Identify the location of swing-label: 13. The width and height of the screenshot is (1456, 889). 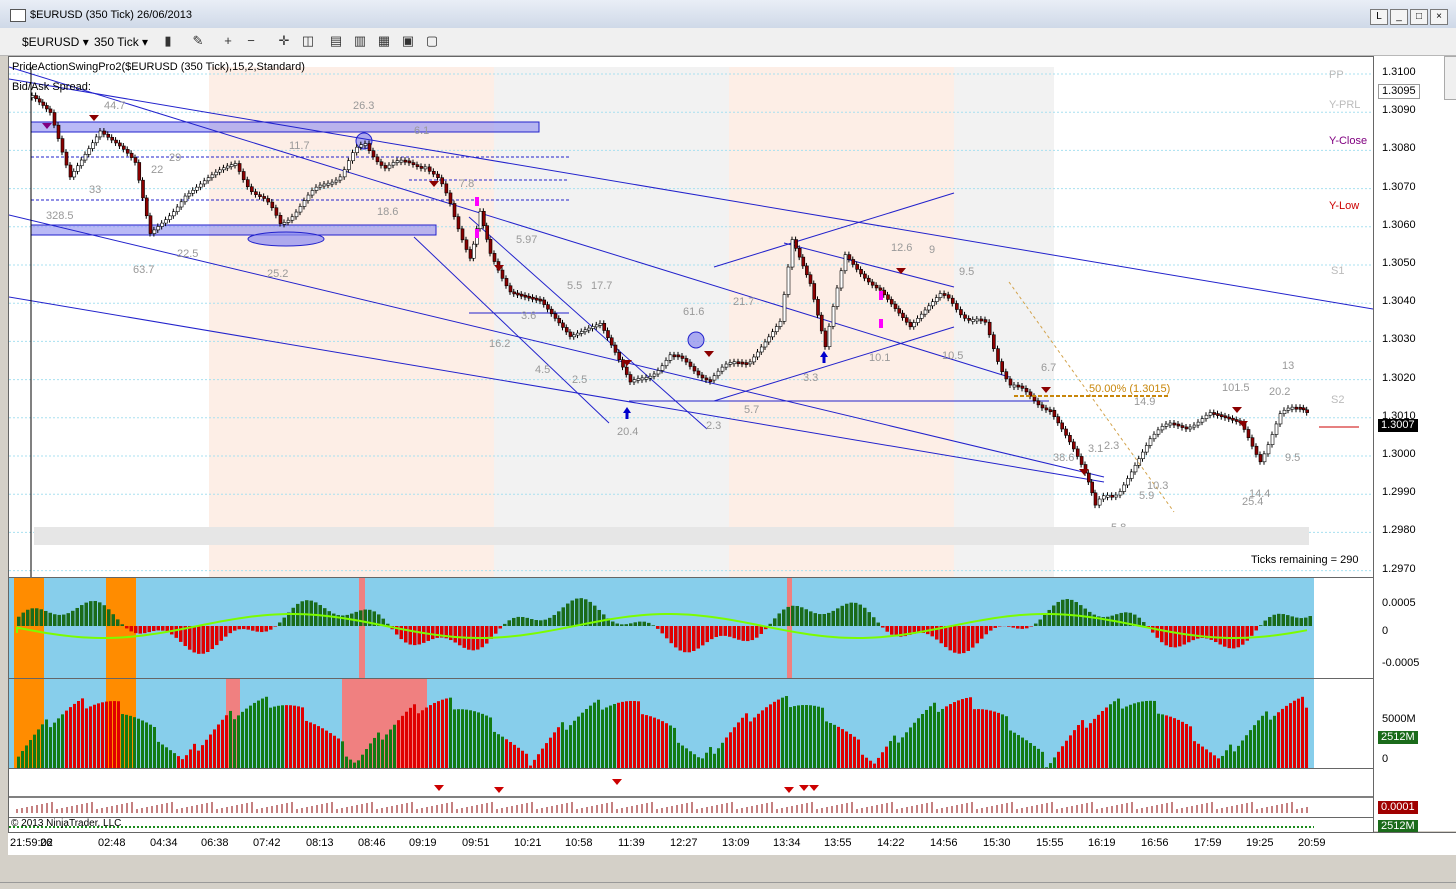
(1288, 366).